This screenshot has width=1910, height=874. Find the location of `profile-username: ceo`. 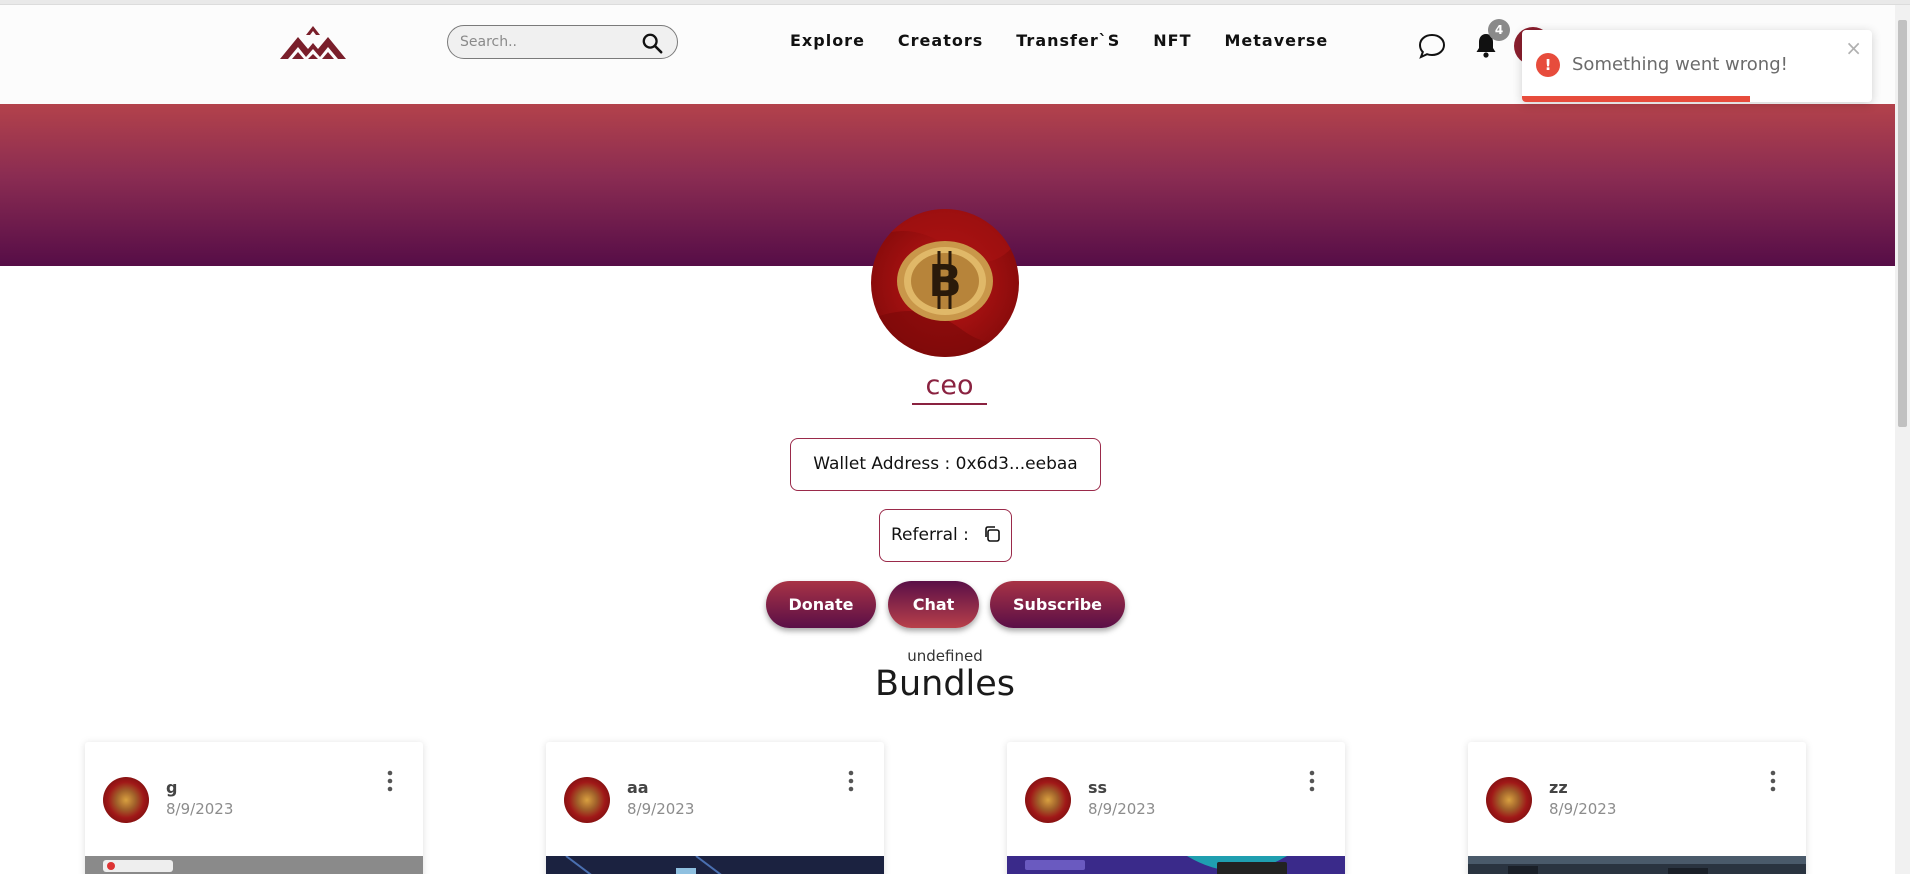

profile-username: ceo is located at coordinates (949, 387).